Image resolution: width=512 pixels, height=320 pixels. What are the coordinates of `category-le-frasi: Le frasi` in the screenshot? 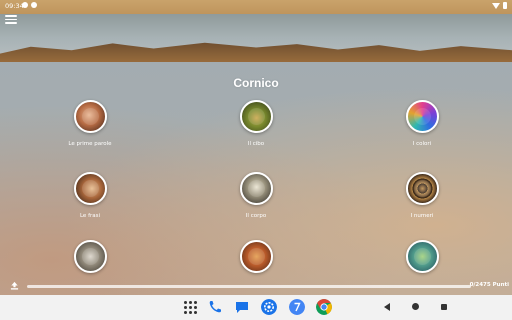 It's located at (90, 195).